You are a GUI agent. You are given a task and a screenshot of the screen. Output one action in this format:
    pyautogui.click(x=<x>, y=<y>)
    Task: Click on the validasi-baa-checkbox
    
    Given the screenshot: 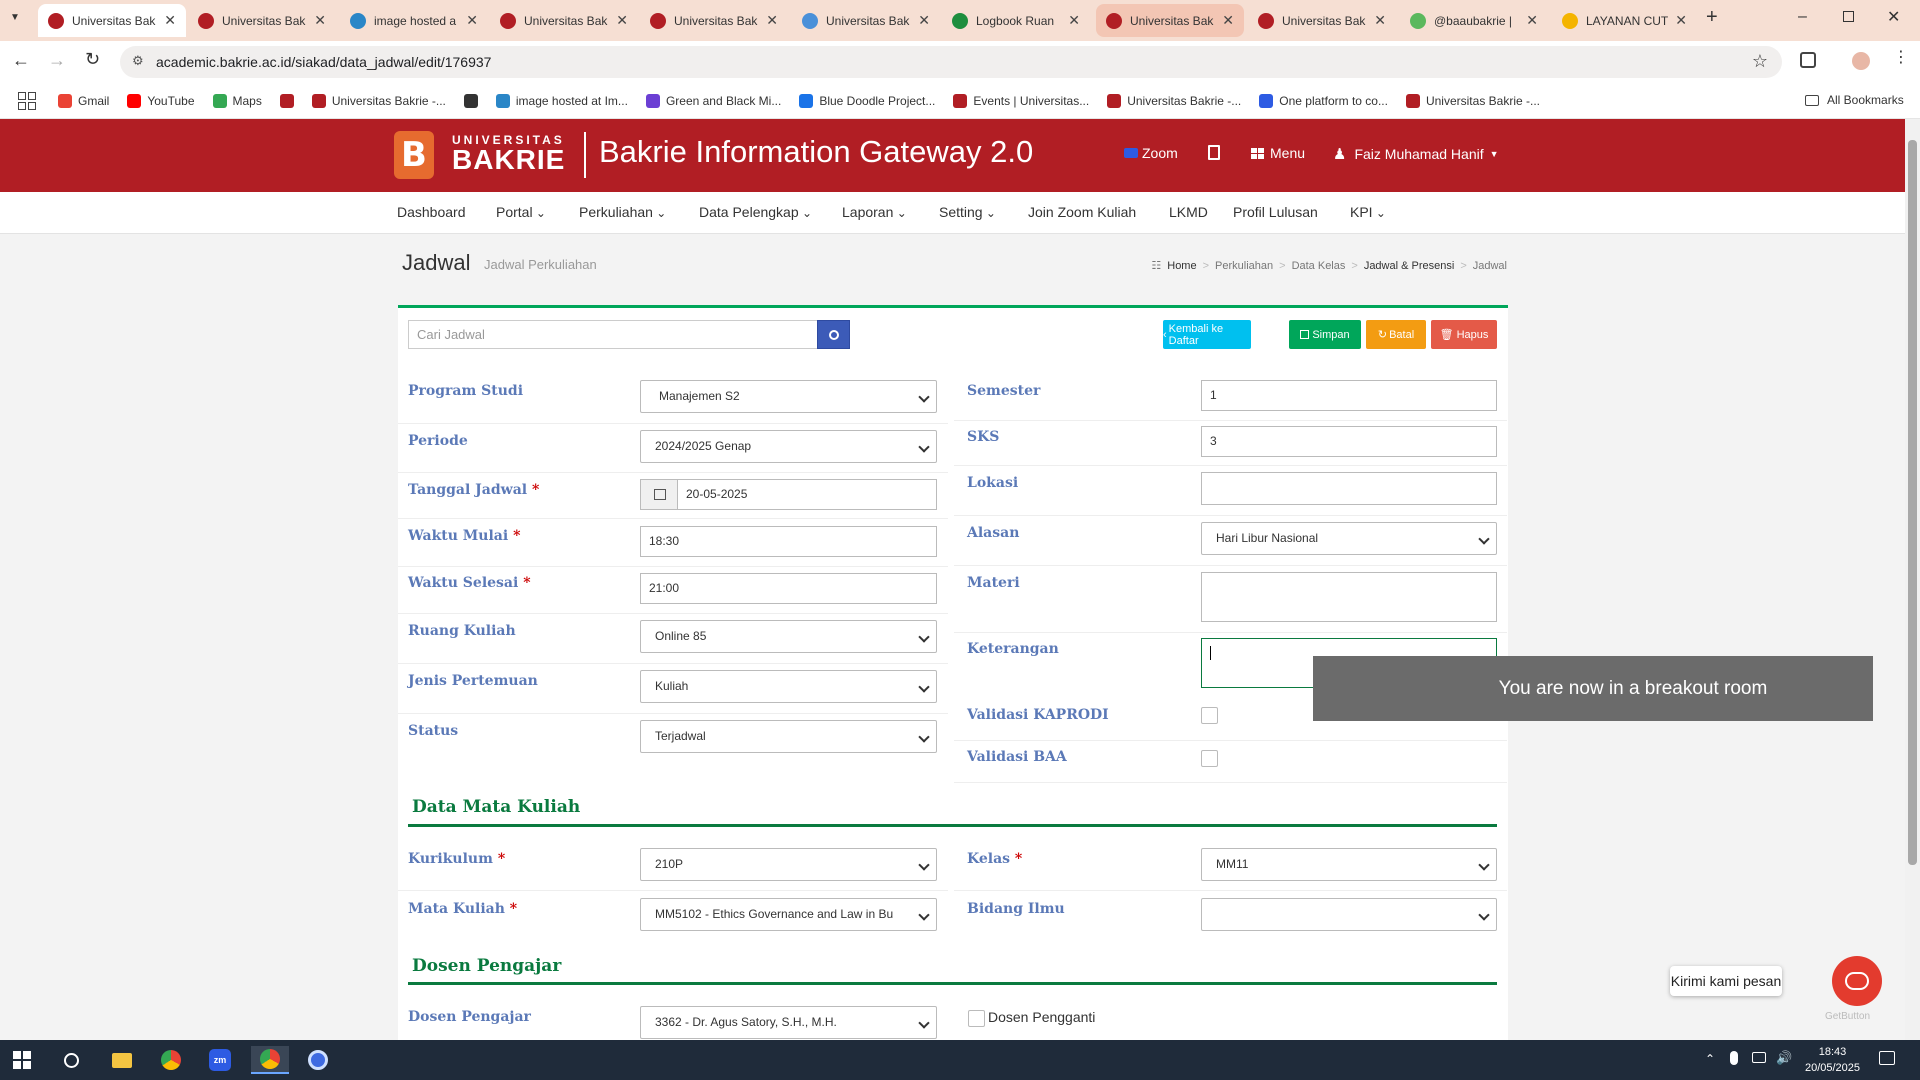 What is the action you would take?
    pyautogui.click(x=1209, y=758)
    